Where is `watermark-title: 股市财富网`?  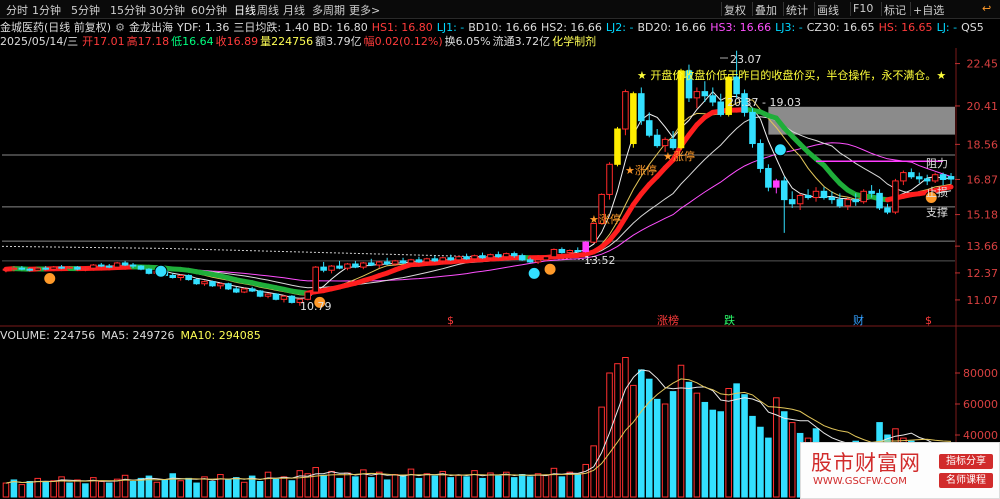 watermark-title: 股市财富网 is located at coordinates (866, 463).